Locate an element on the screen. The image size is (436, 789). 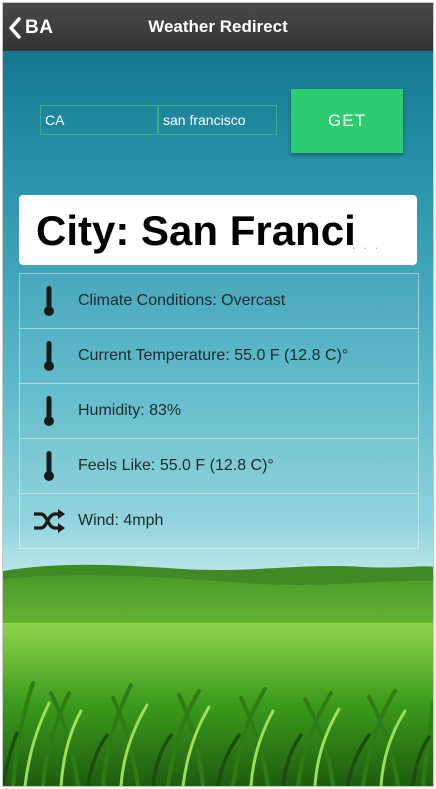
list-item: Current Temperature: 55.0 F (12.8 C)° is located at coordinates (219, 356).